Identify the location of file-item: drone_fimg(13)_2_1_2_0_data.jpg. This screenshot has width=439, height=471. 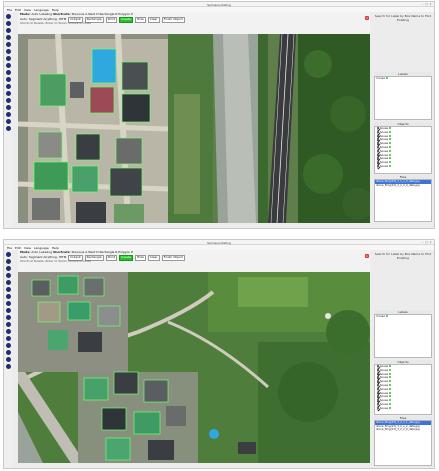
(403, 186).